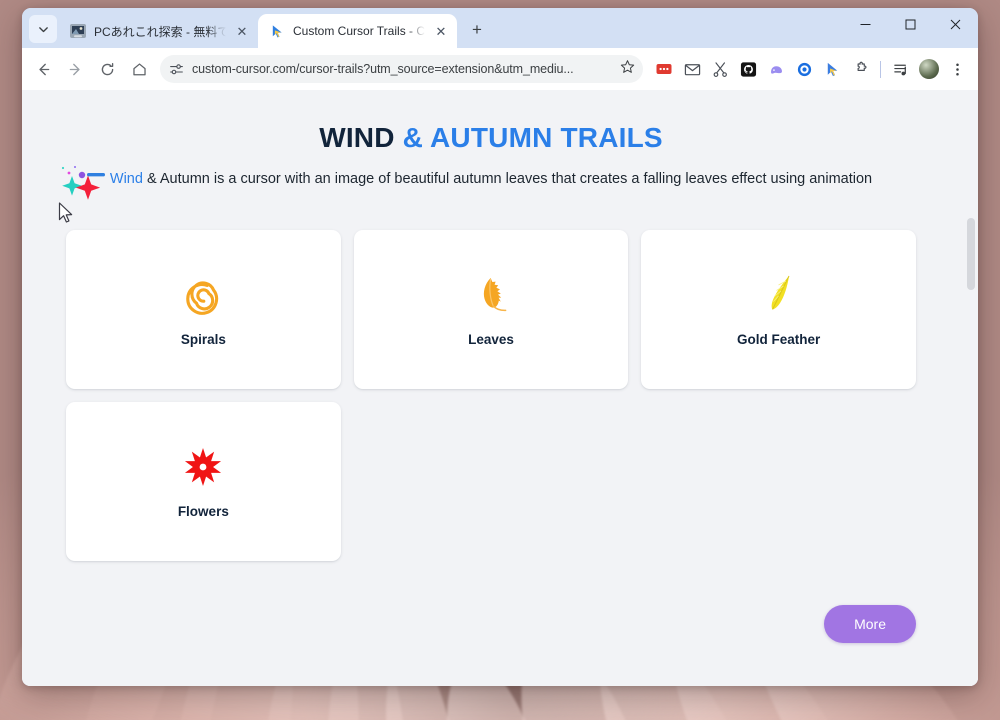  What do you see at coordinates (491, 623) in the screenshot?
I see `more-button-row: More` at bounding box center [491, 623].